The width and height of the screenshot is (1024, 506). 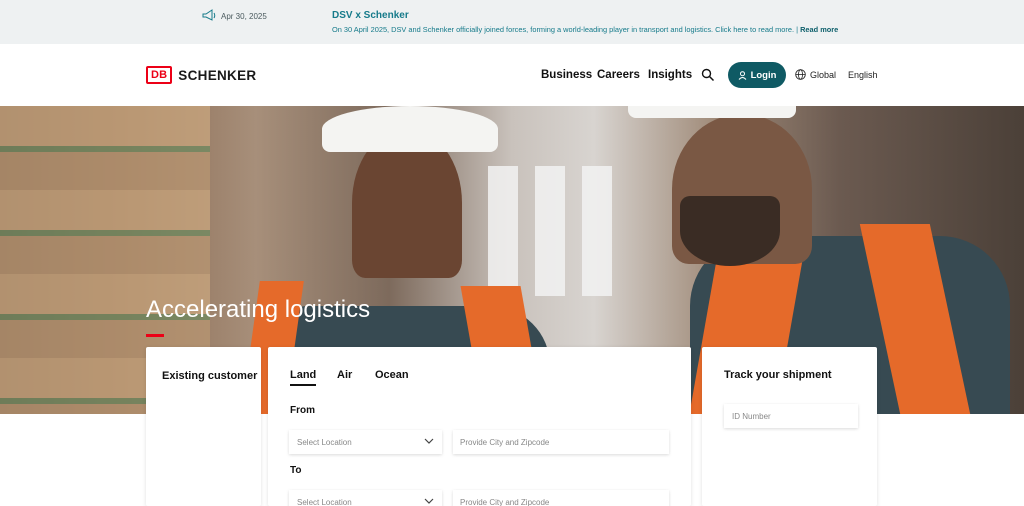 I want to click on to-label: To, so click(x=296, y=470).